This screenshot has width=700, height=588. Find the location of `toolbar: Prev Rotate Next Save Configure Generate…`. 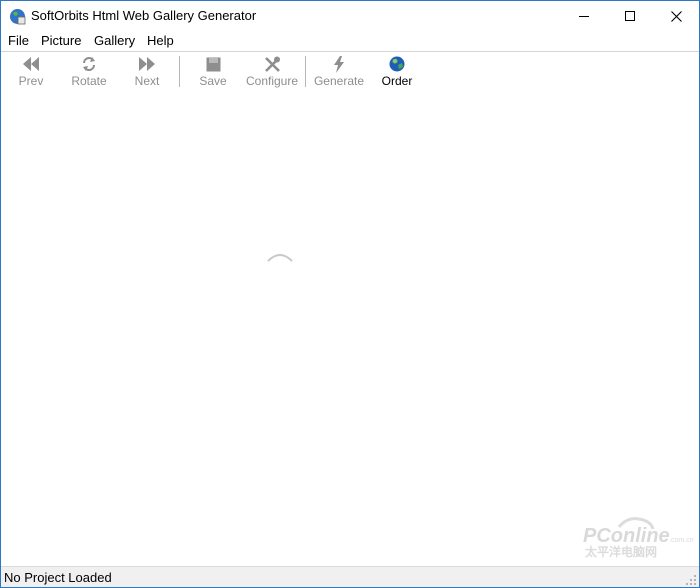

toolbar: Prev Rotate Next Save Configure Generate… is located at coordinates (350, 71).